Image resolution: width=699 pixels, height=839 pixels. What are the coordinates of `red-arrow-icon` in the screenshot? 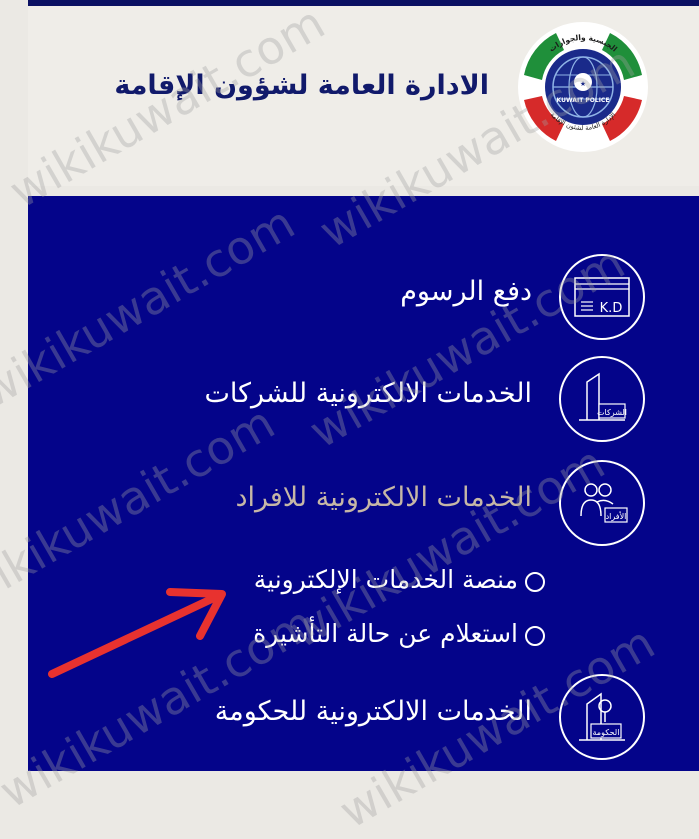 It's located at (137, 633).